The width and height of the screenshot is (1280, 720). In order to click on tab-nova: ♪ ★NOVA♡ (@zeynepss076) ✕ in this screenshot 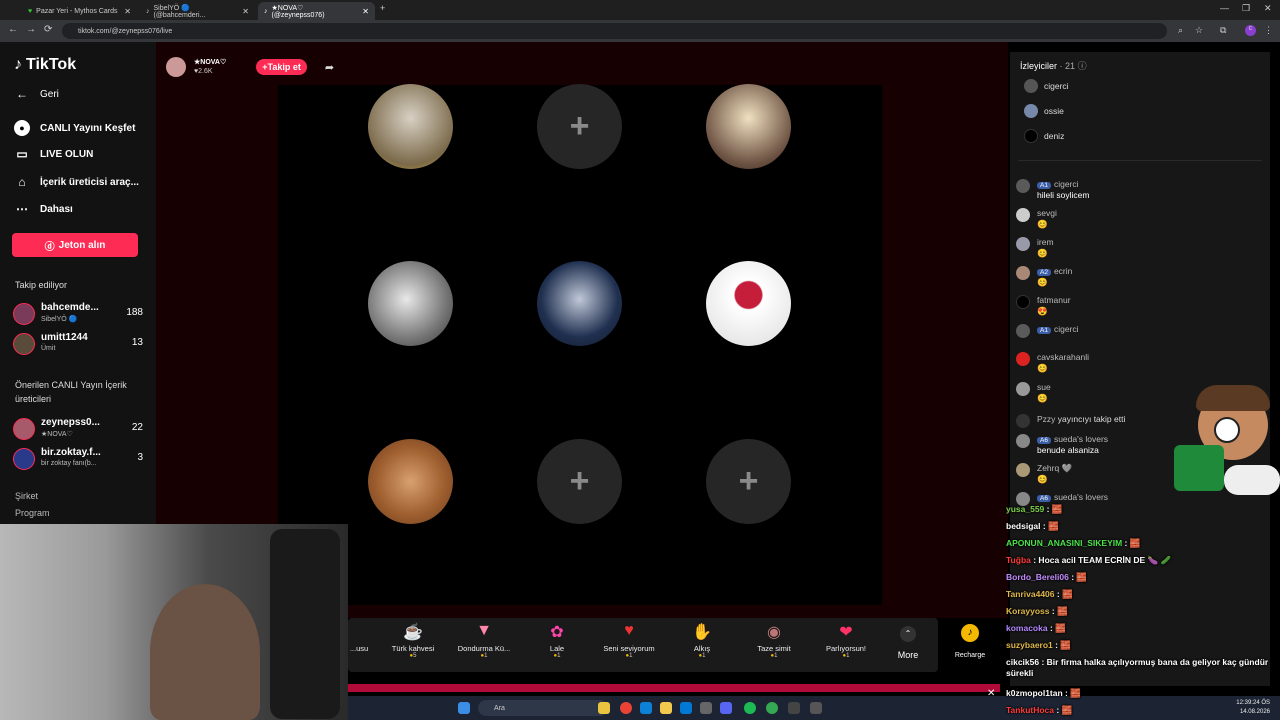, I will do `click(316, 11)`.